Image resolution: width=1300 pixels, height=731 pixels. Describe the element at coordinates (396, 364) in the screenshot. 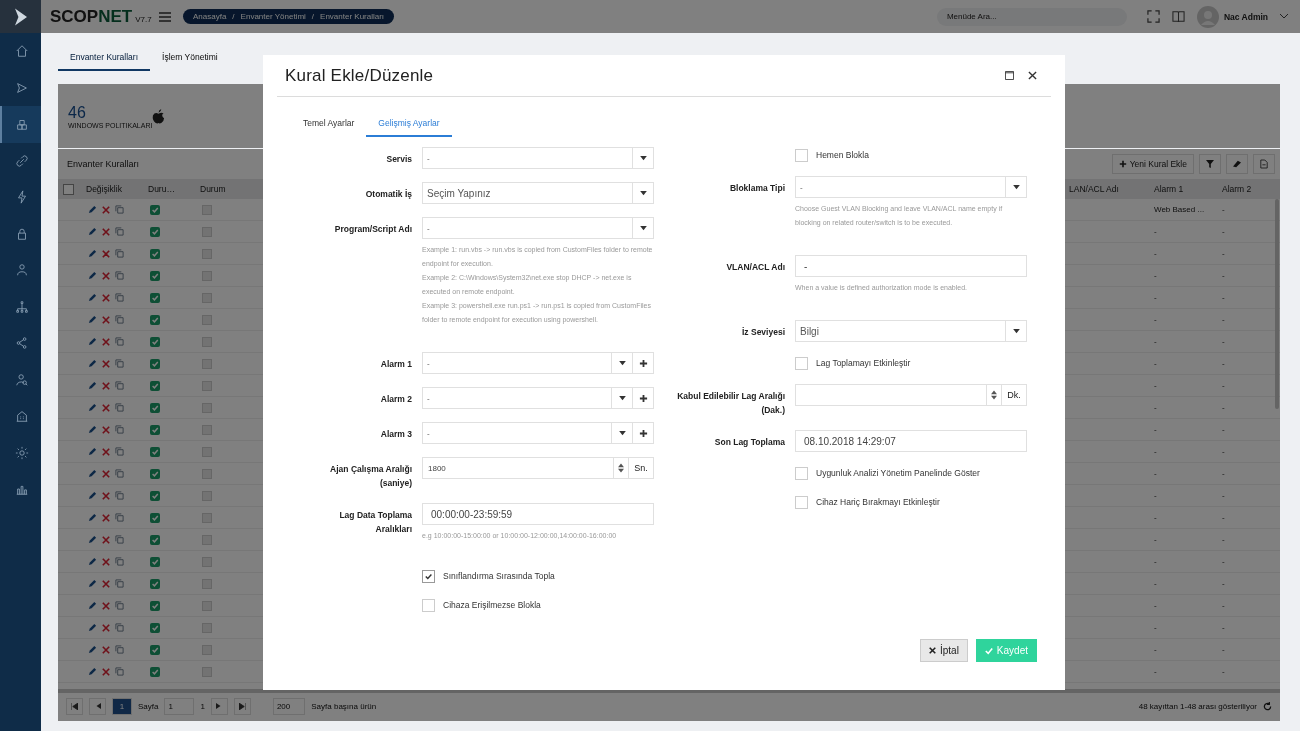

I see `field-label: Alarm 1` at that location.